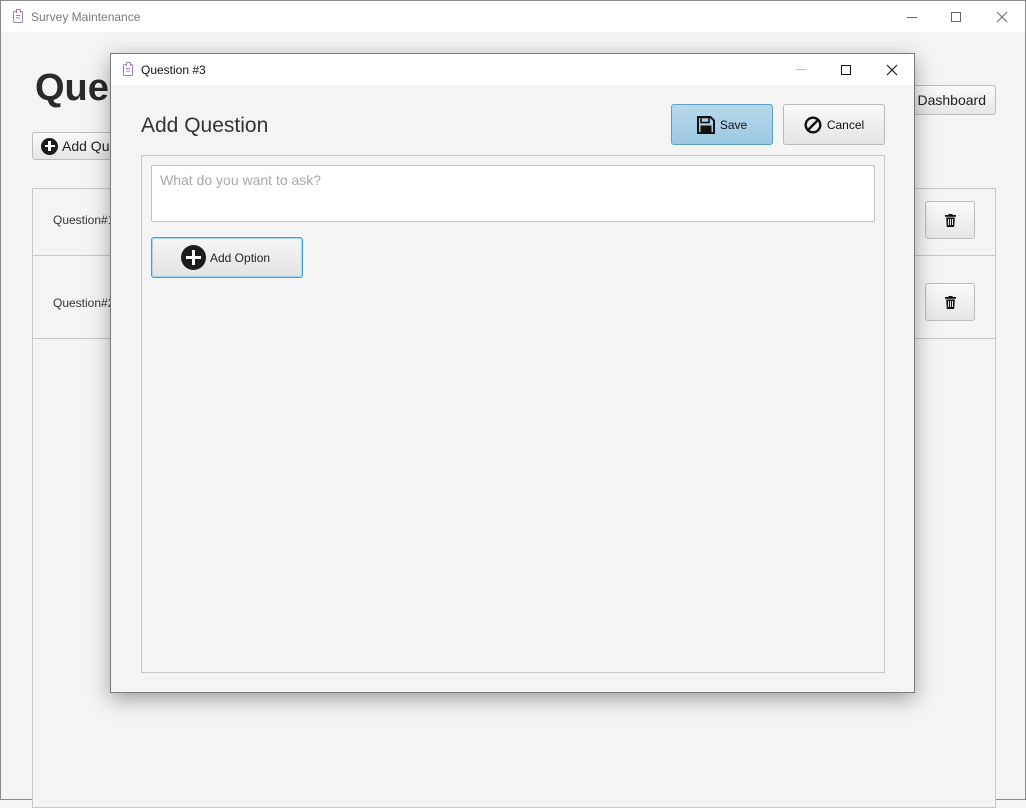 The image size is (1026, 808). I want to click on cancel-label: Cancel, so click(845, 124).